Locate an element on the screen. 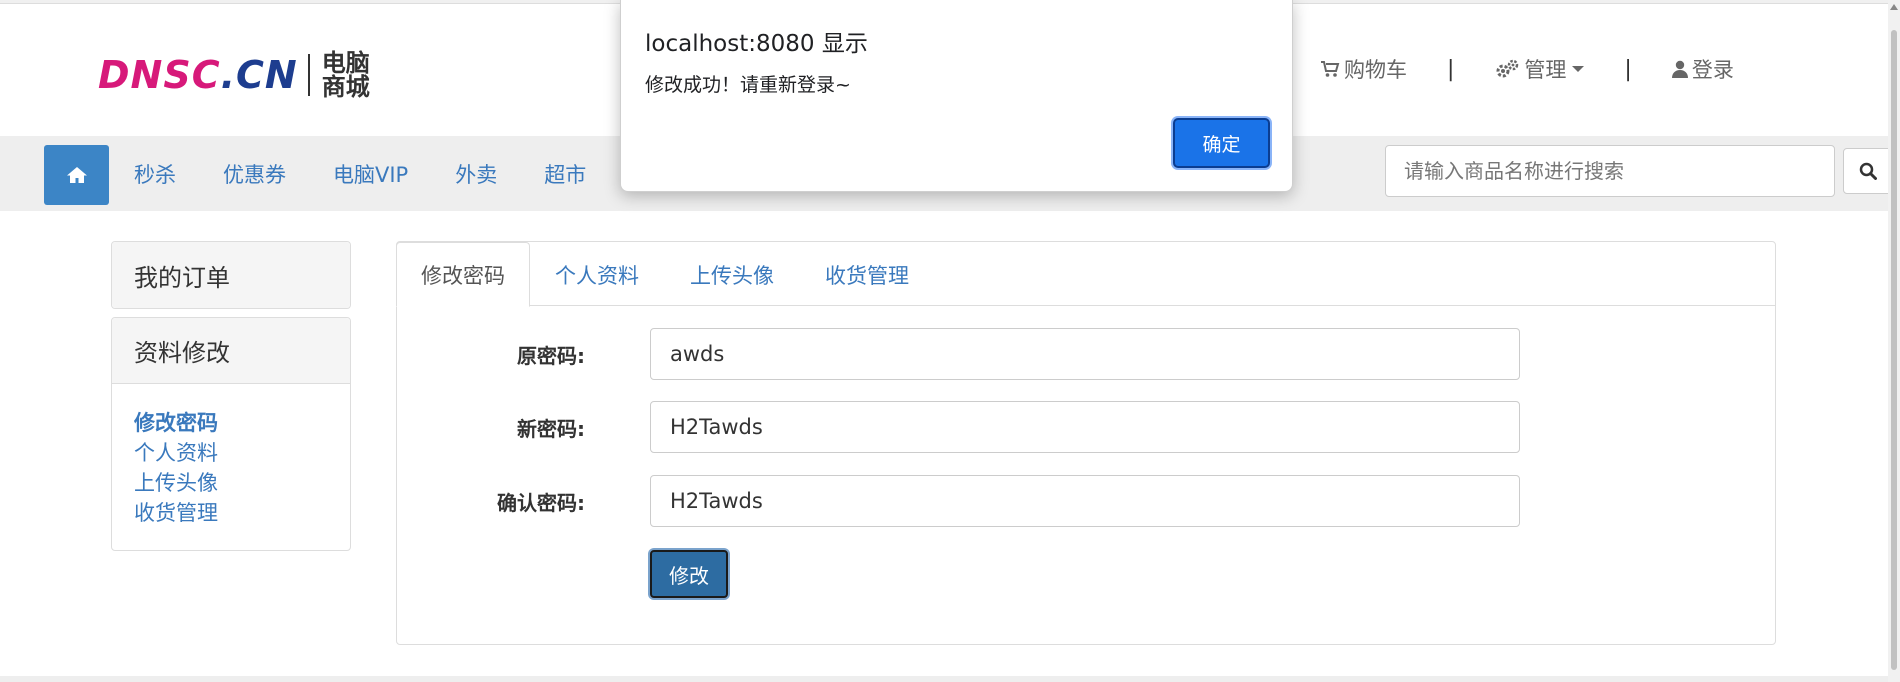 This screenshot has width=1900, height=682. submit-change-button: 修改 is located at coordinates (689, 574).